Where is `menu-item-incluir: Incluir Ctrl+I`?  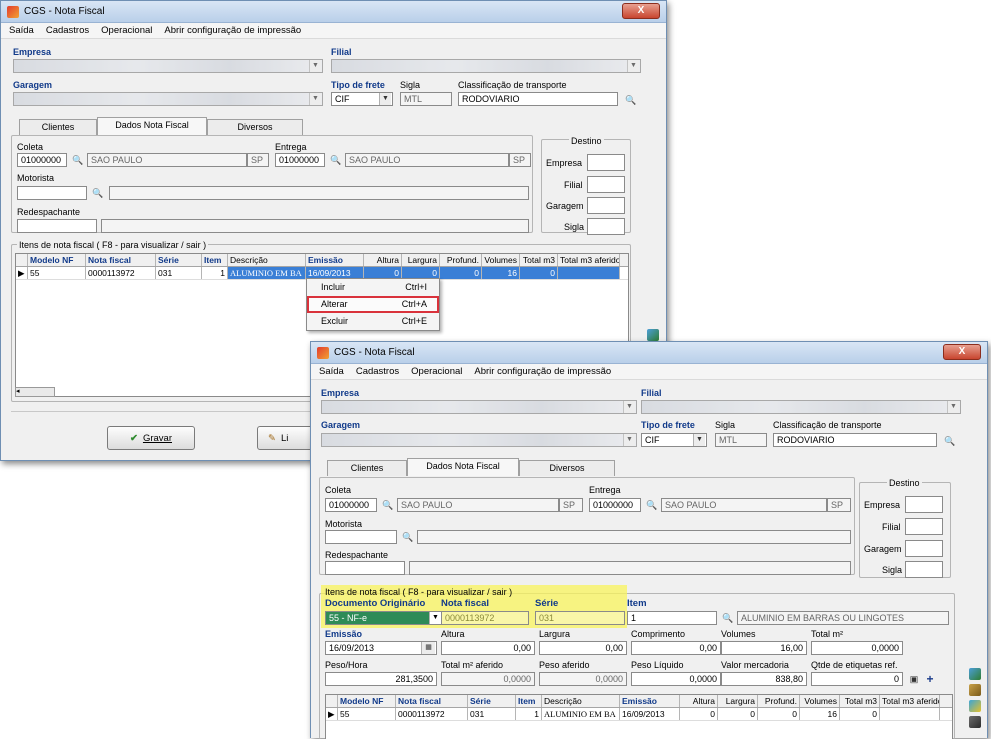 menu-item-incluir: Incluir Ctrl+I is located at coordinates (373, 287).